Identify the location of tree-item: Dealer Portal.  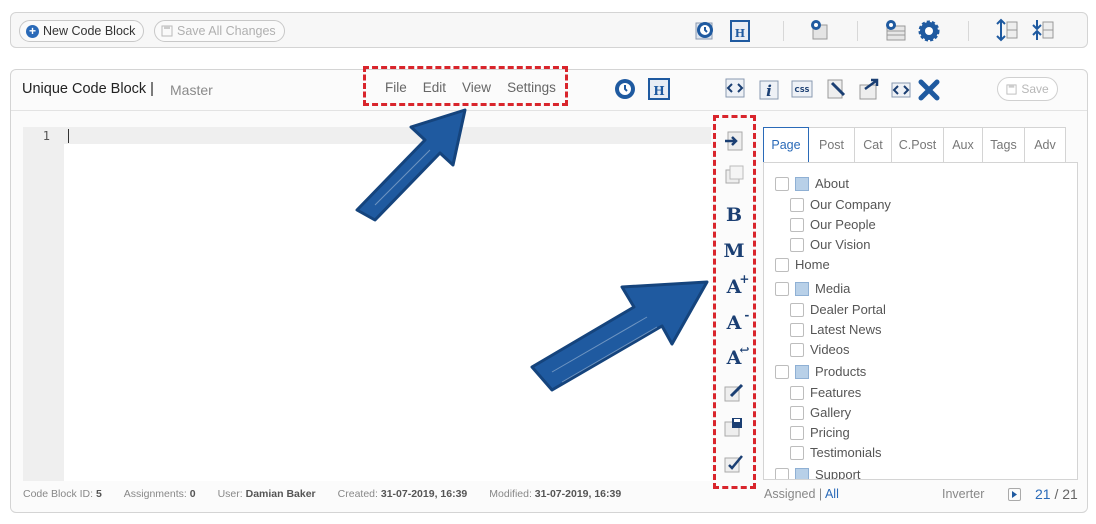
(838, 309).